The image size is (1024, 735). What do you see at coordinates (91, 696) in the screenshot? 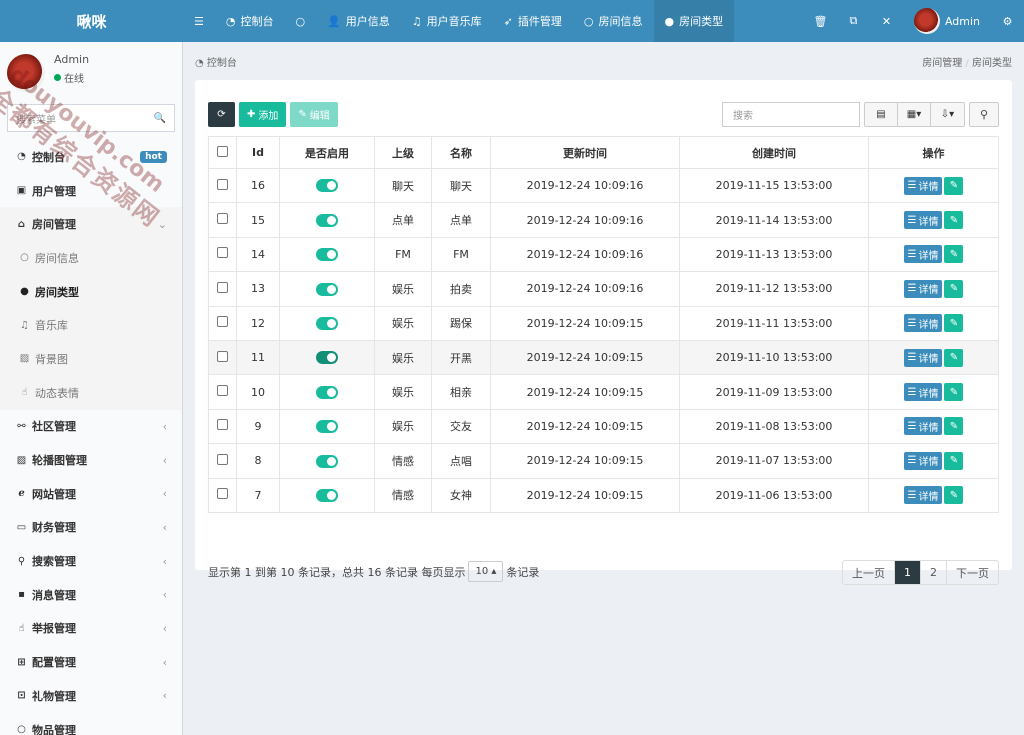
I see `sidebar-item-gifts: ⊡ 礼物管理 ‹` at bounding box center [91, 696].